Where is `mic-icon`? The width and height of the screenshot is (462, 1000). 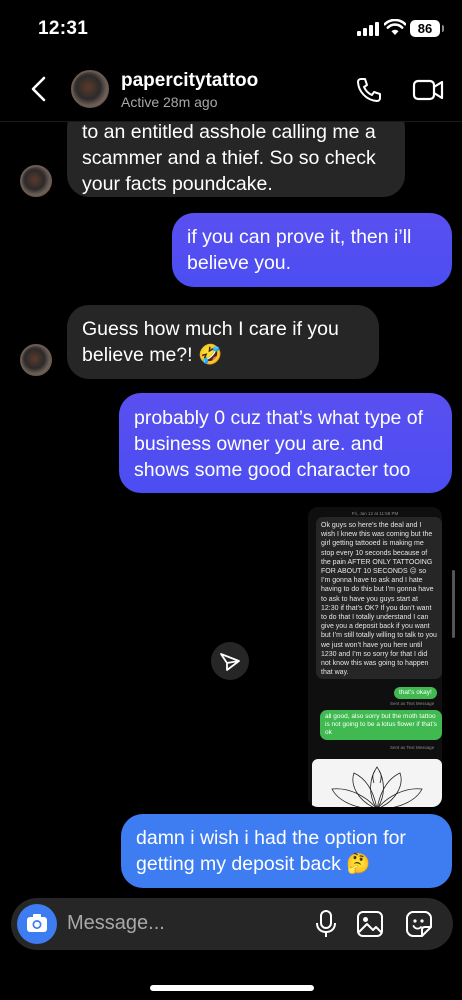
mic-icon is located at coordinates (326, 924).